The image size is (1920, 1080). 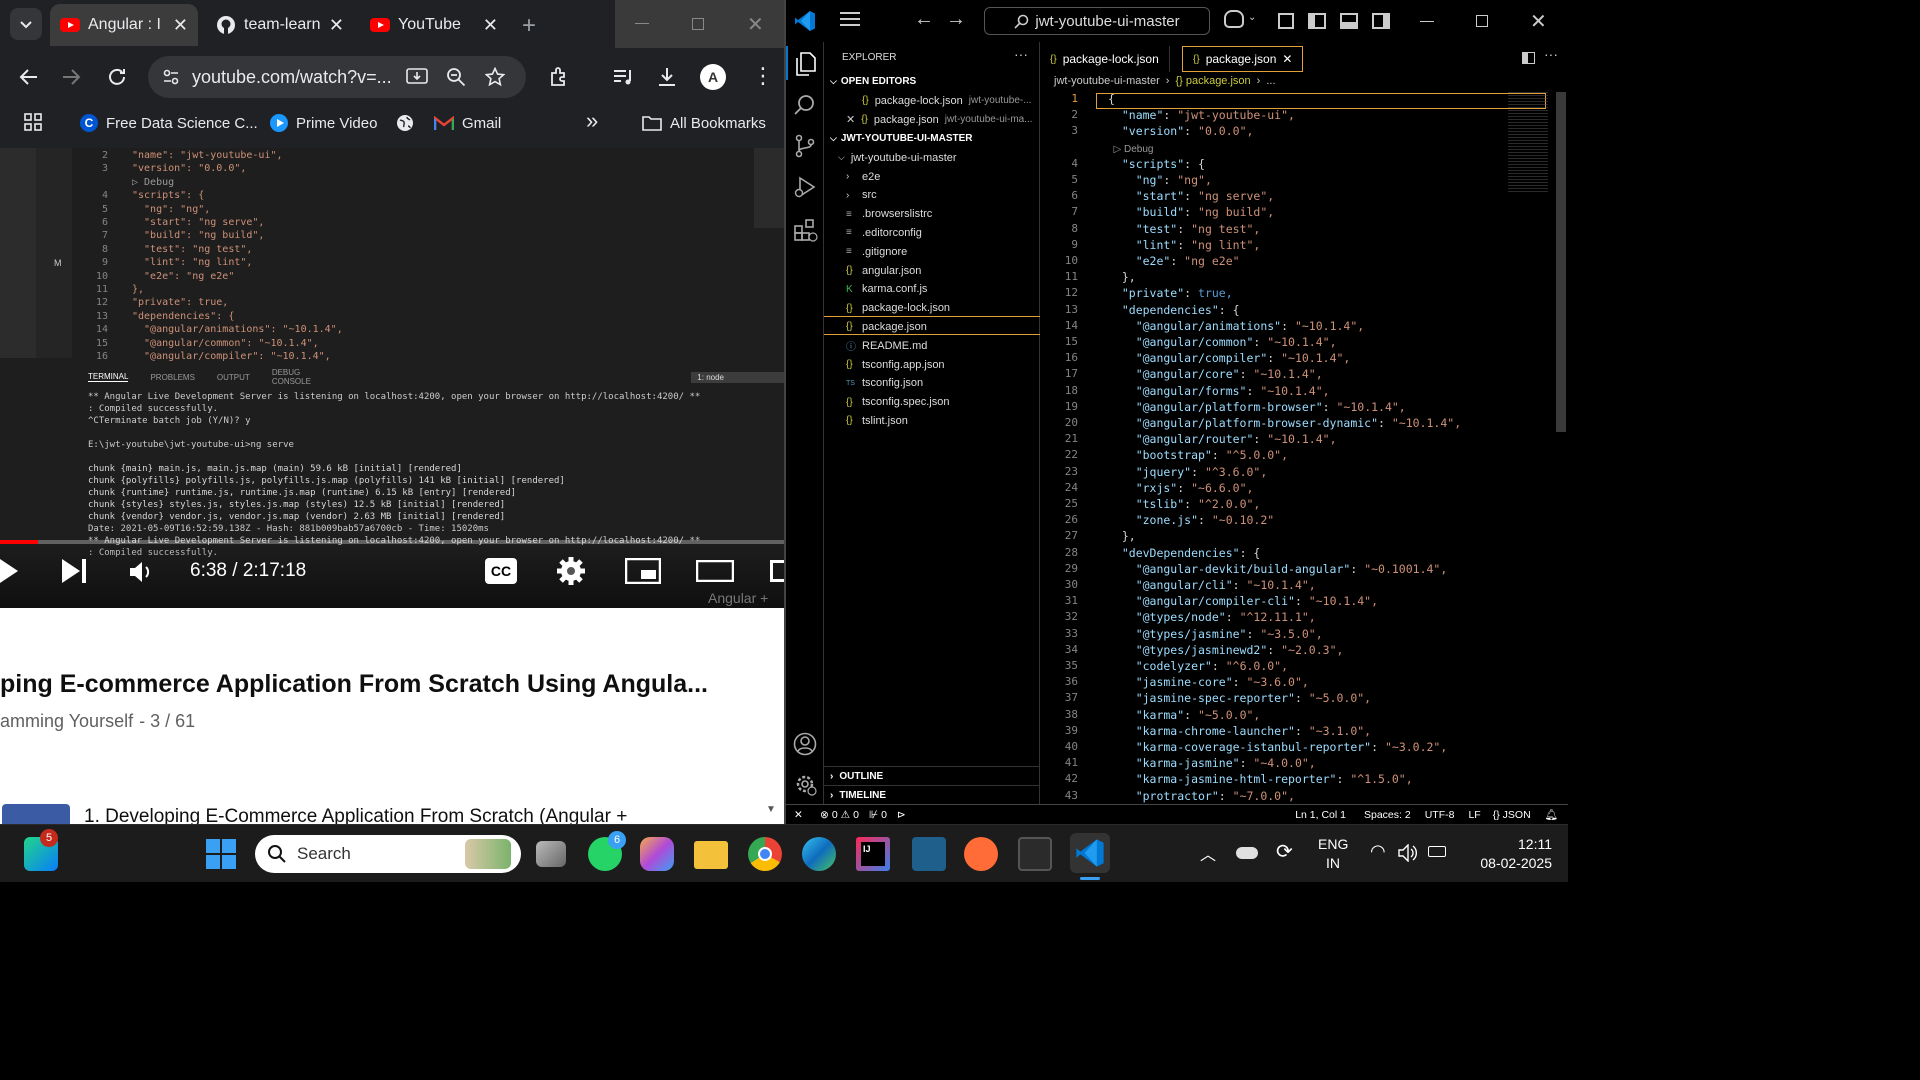 I want to click on tree-item: › e2e, so click(x=932, y=176).